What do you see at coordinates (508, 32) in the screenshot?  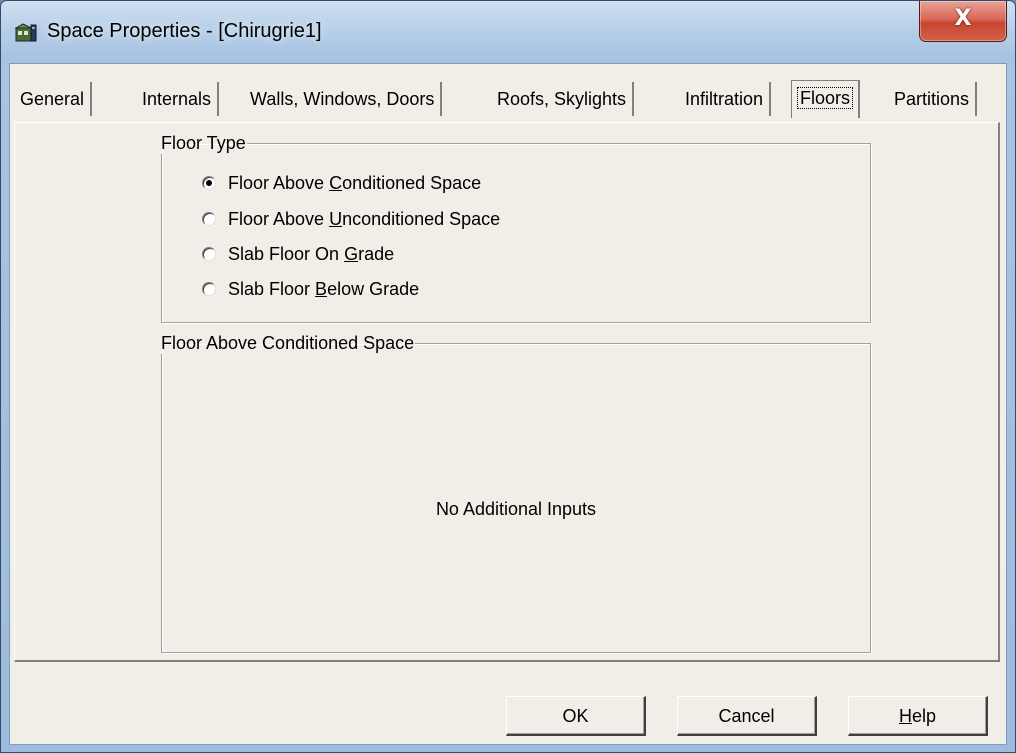 I see `title-bar: Space Properties - [Chirugrie1] X` at bounding box center [508, 32].